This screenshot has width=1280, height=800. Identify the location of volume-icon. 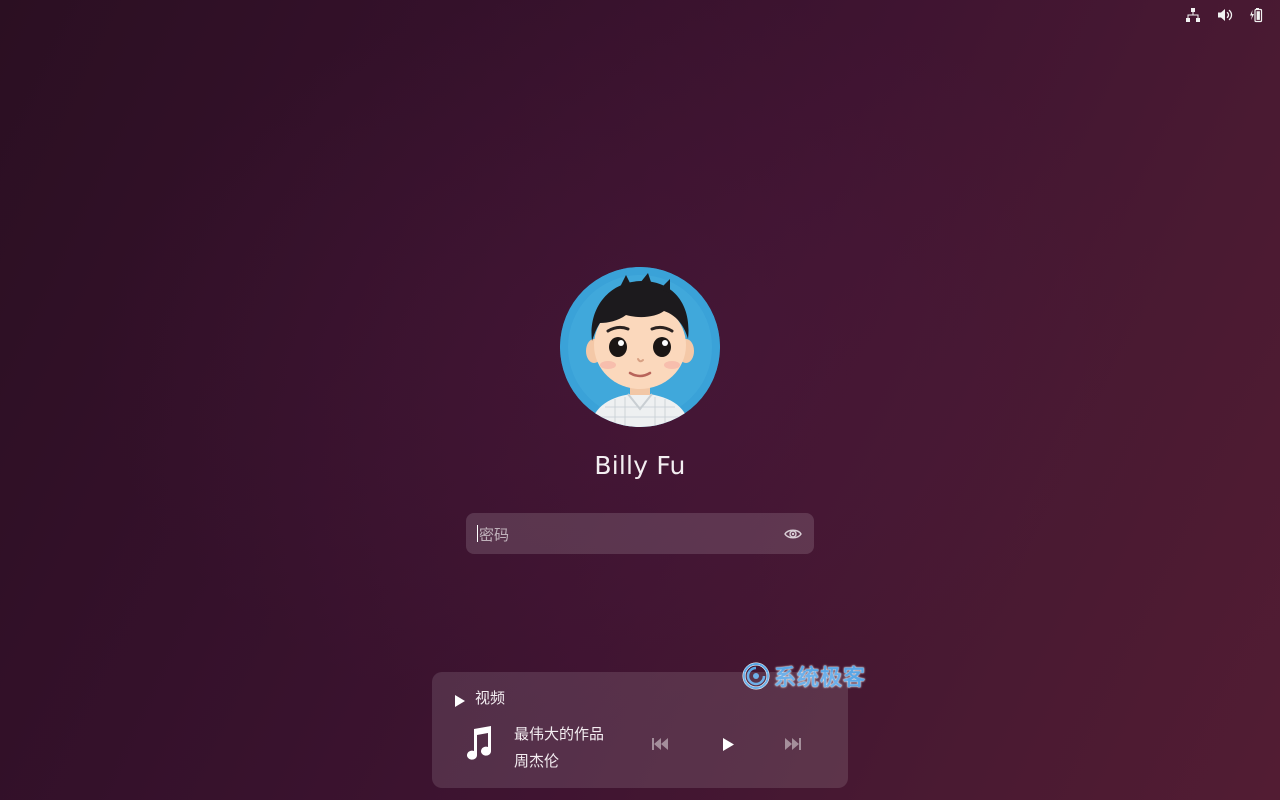
(1225, 15).